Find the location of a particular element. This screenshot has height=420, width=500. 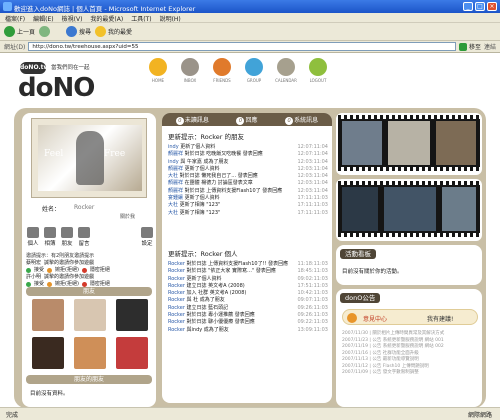

feed-text: 在團體 楊德力 討論區發表文章 is located at coordinates (218, 183).